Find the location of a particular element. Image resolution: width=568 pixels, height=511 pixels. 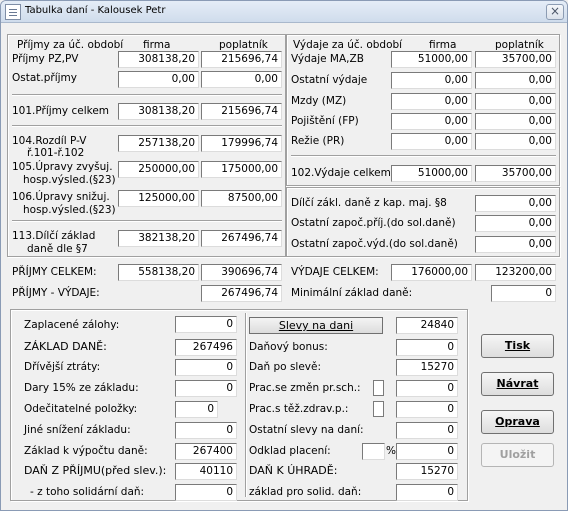

pz-pv-poplatnik-field: 215696,74 is located at coordinates (241, 59).